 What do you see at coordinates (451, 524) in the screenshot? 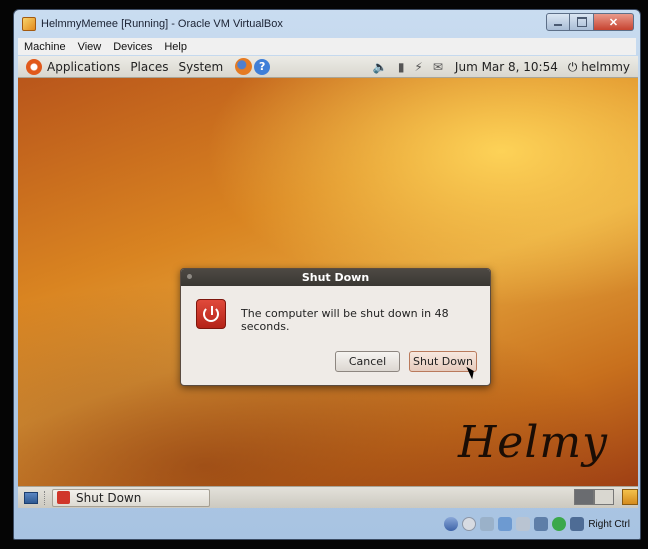
I see `hard-disk-icon` at bounding box center [451, 524].